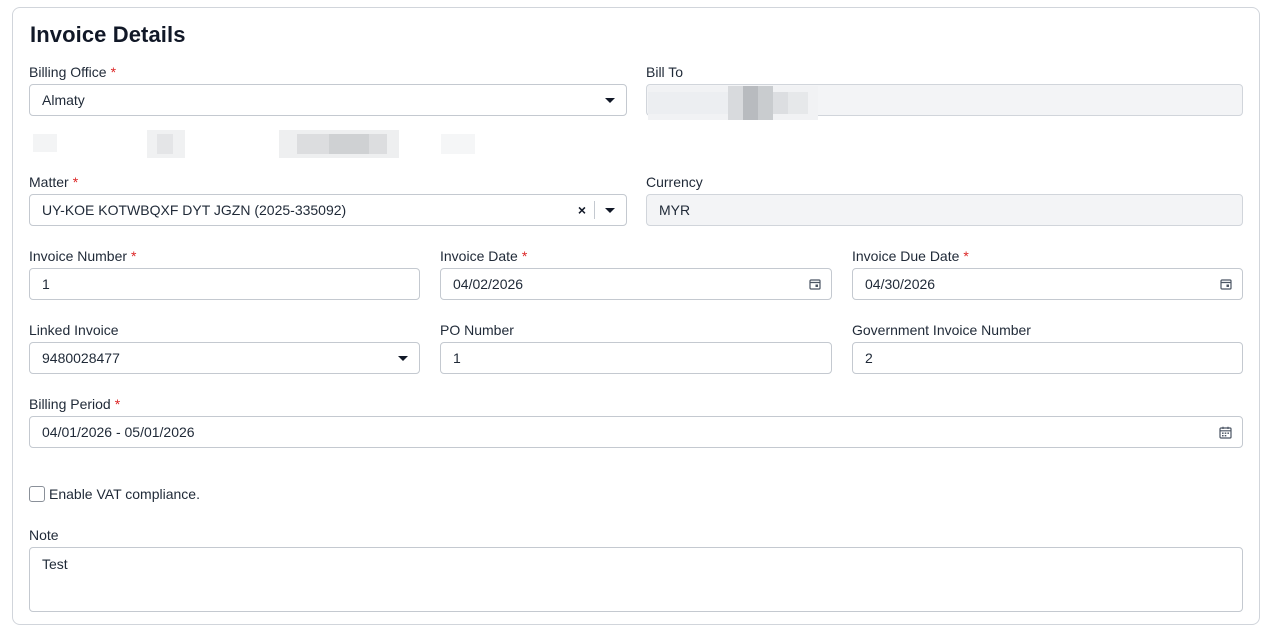 This screenshot has width=1271, height=638. I want to click on invoice-date-value: 04/02/2026, so click(488, 284).